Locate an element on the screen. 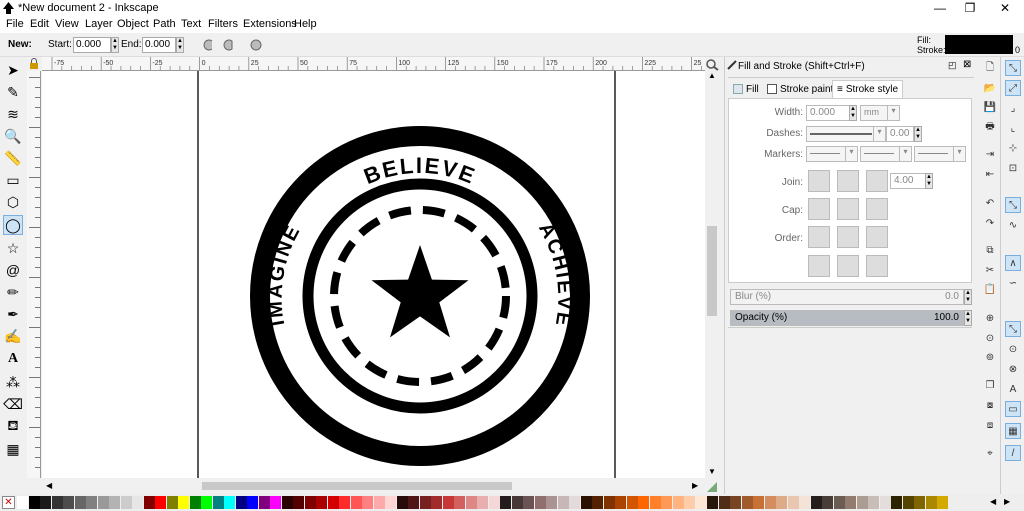 The width and height of the screenshot is (1024, 511). fill-stroke-indicator: Fill: Stroke: 0 is located at coordinates (969, 45).